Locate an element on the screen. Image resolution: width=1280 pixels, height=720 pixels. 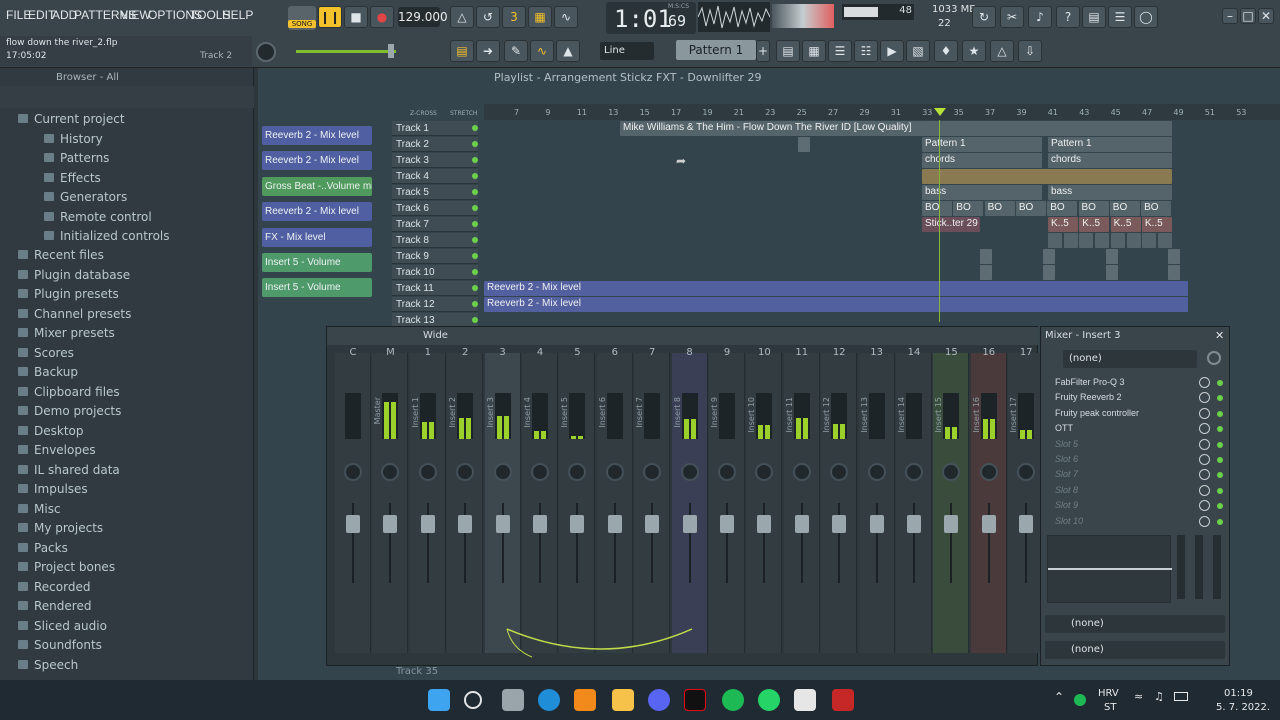
picker-item: Insert 5 - Volume is located at coordinates (317, 288).